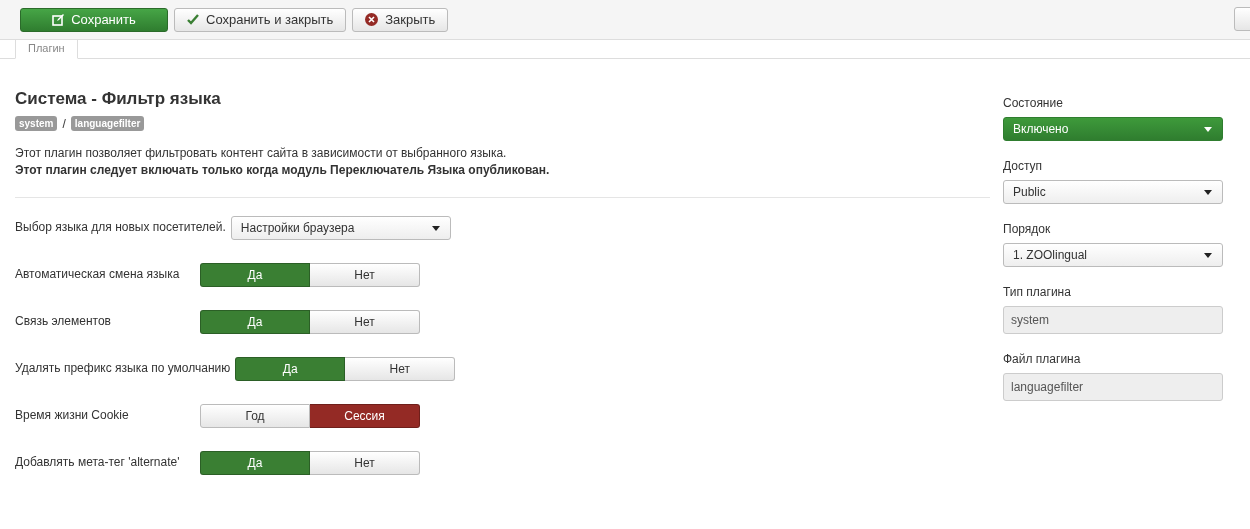  Describe the element at coordinates (255, 416) in the screenshot. I see `toggle-option: Год` at that location.